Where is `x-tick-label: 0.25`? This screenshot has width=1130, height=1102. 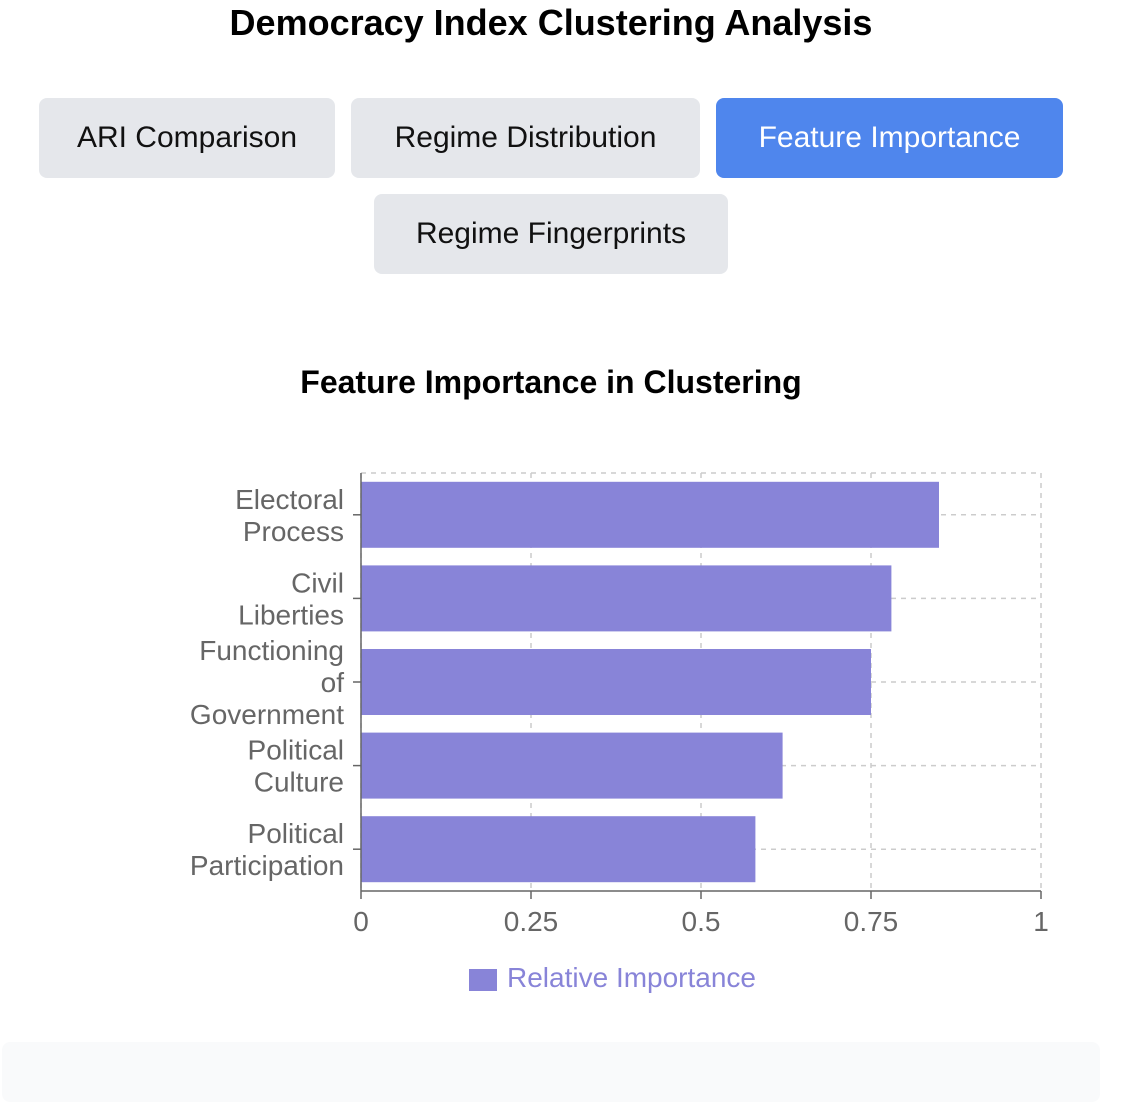 x-tick-label: 0.25 is located at coordinates (531, 921).